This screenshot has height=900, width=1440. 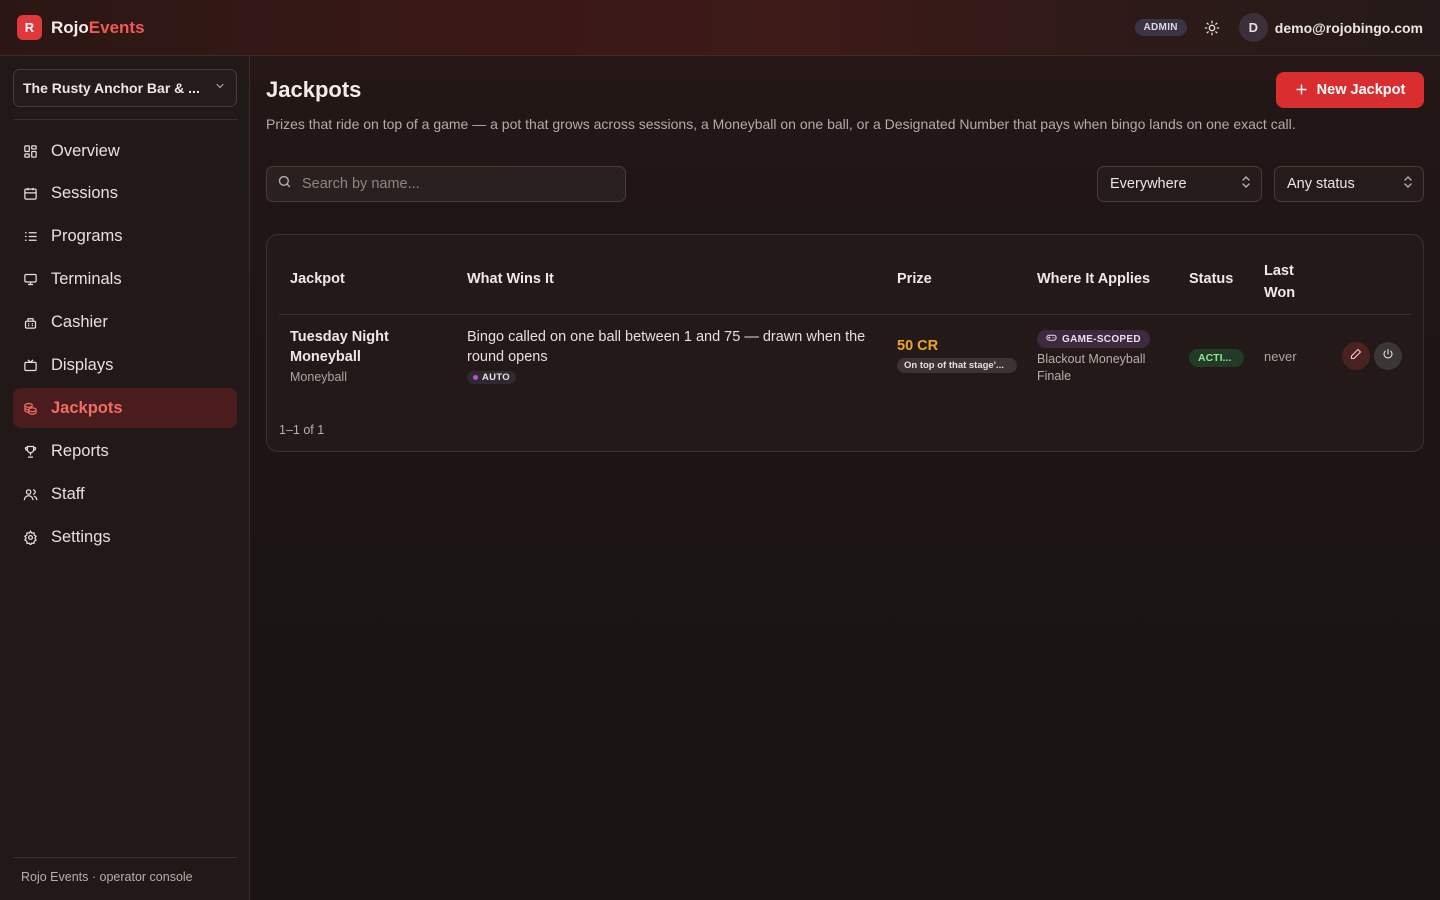 What do you see at coordinates (68, 493) in the screenshot?
I see `sidebar-item-label: Staff` at bounding box center [68, 493].